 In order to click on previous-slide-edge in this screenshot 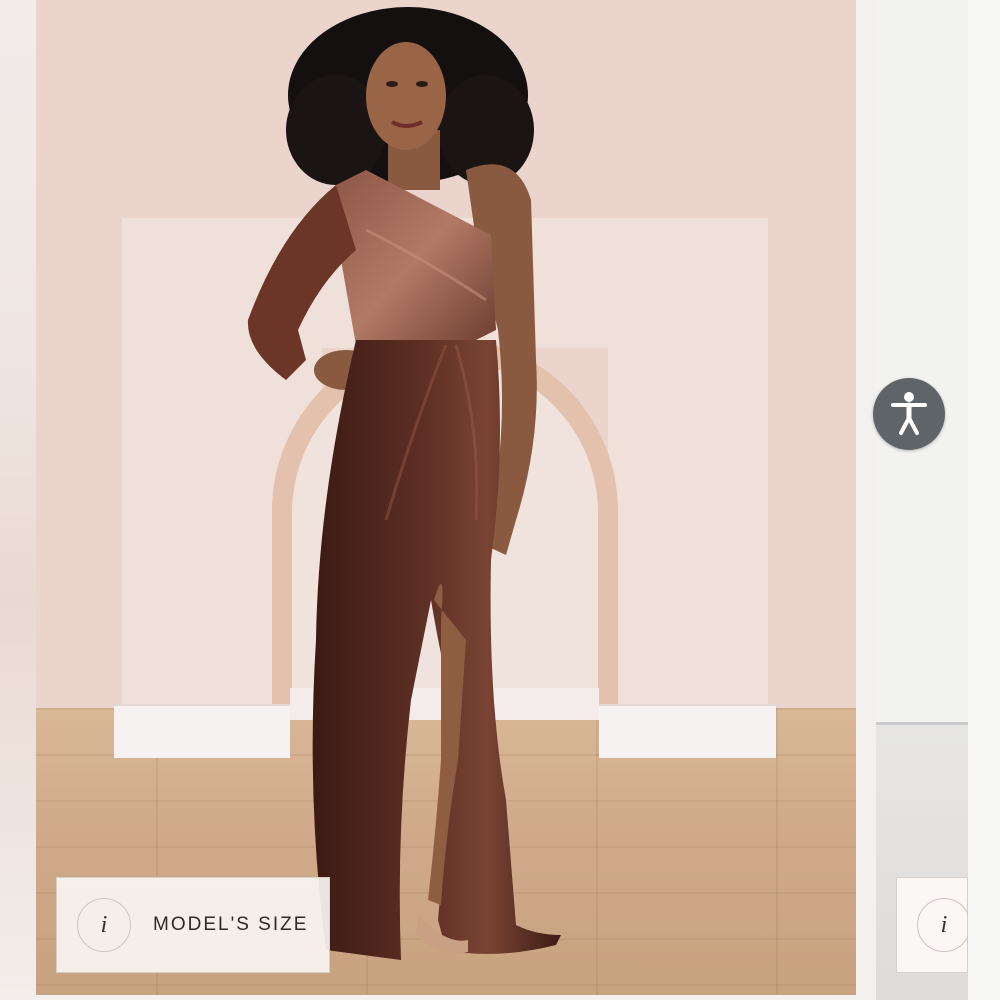, I will do `click(18, 500)`.